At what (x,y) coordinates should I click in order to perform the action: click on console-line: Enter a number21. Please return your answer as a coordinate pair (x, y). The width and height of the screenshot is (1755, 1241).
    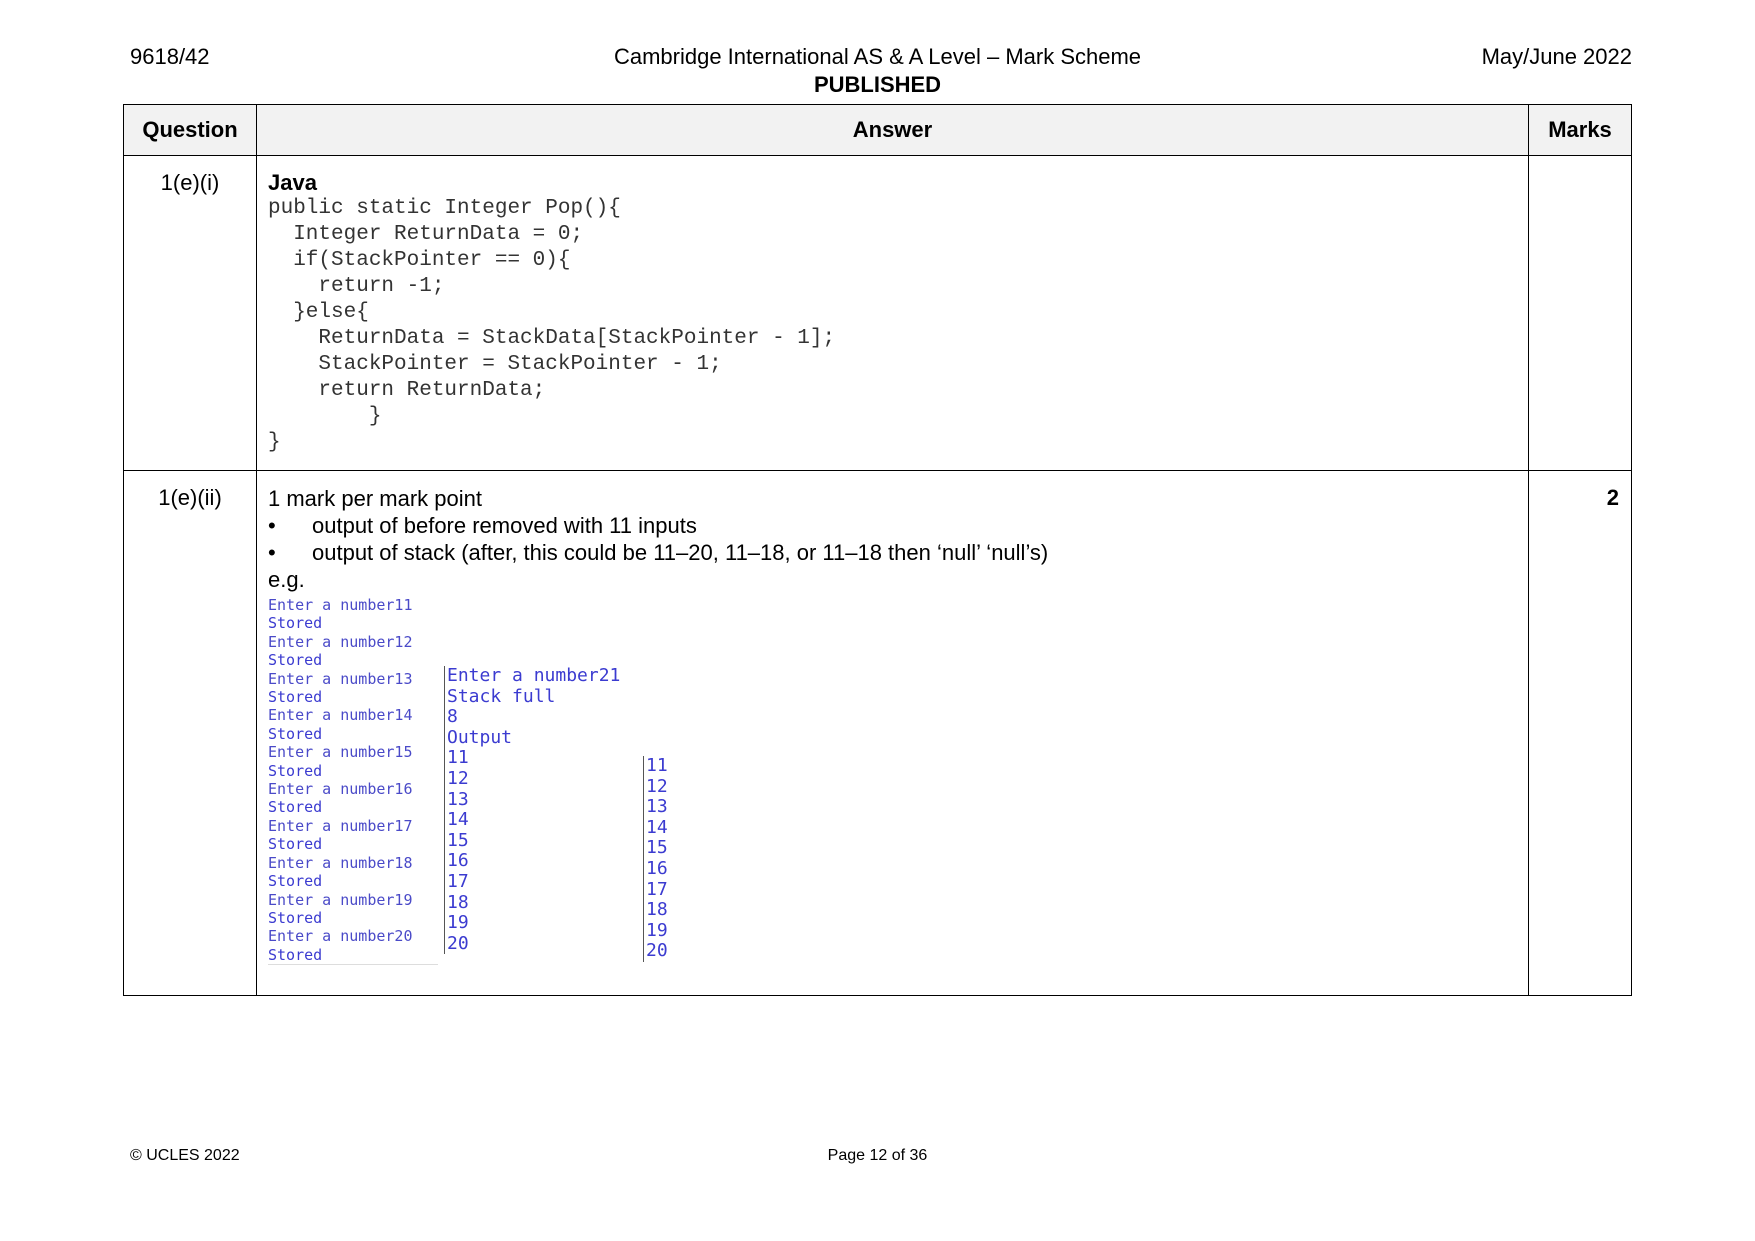
    Looking at the image, I should click on (534, 675).